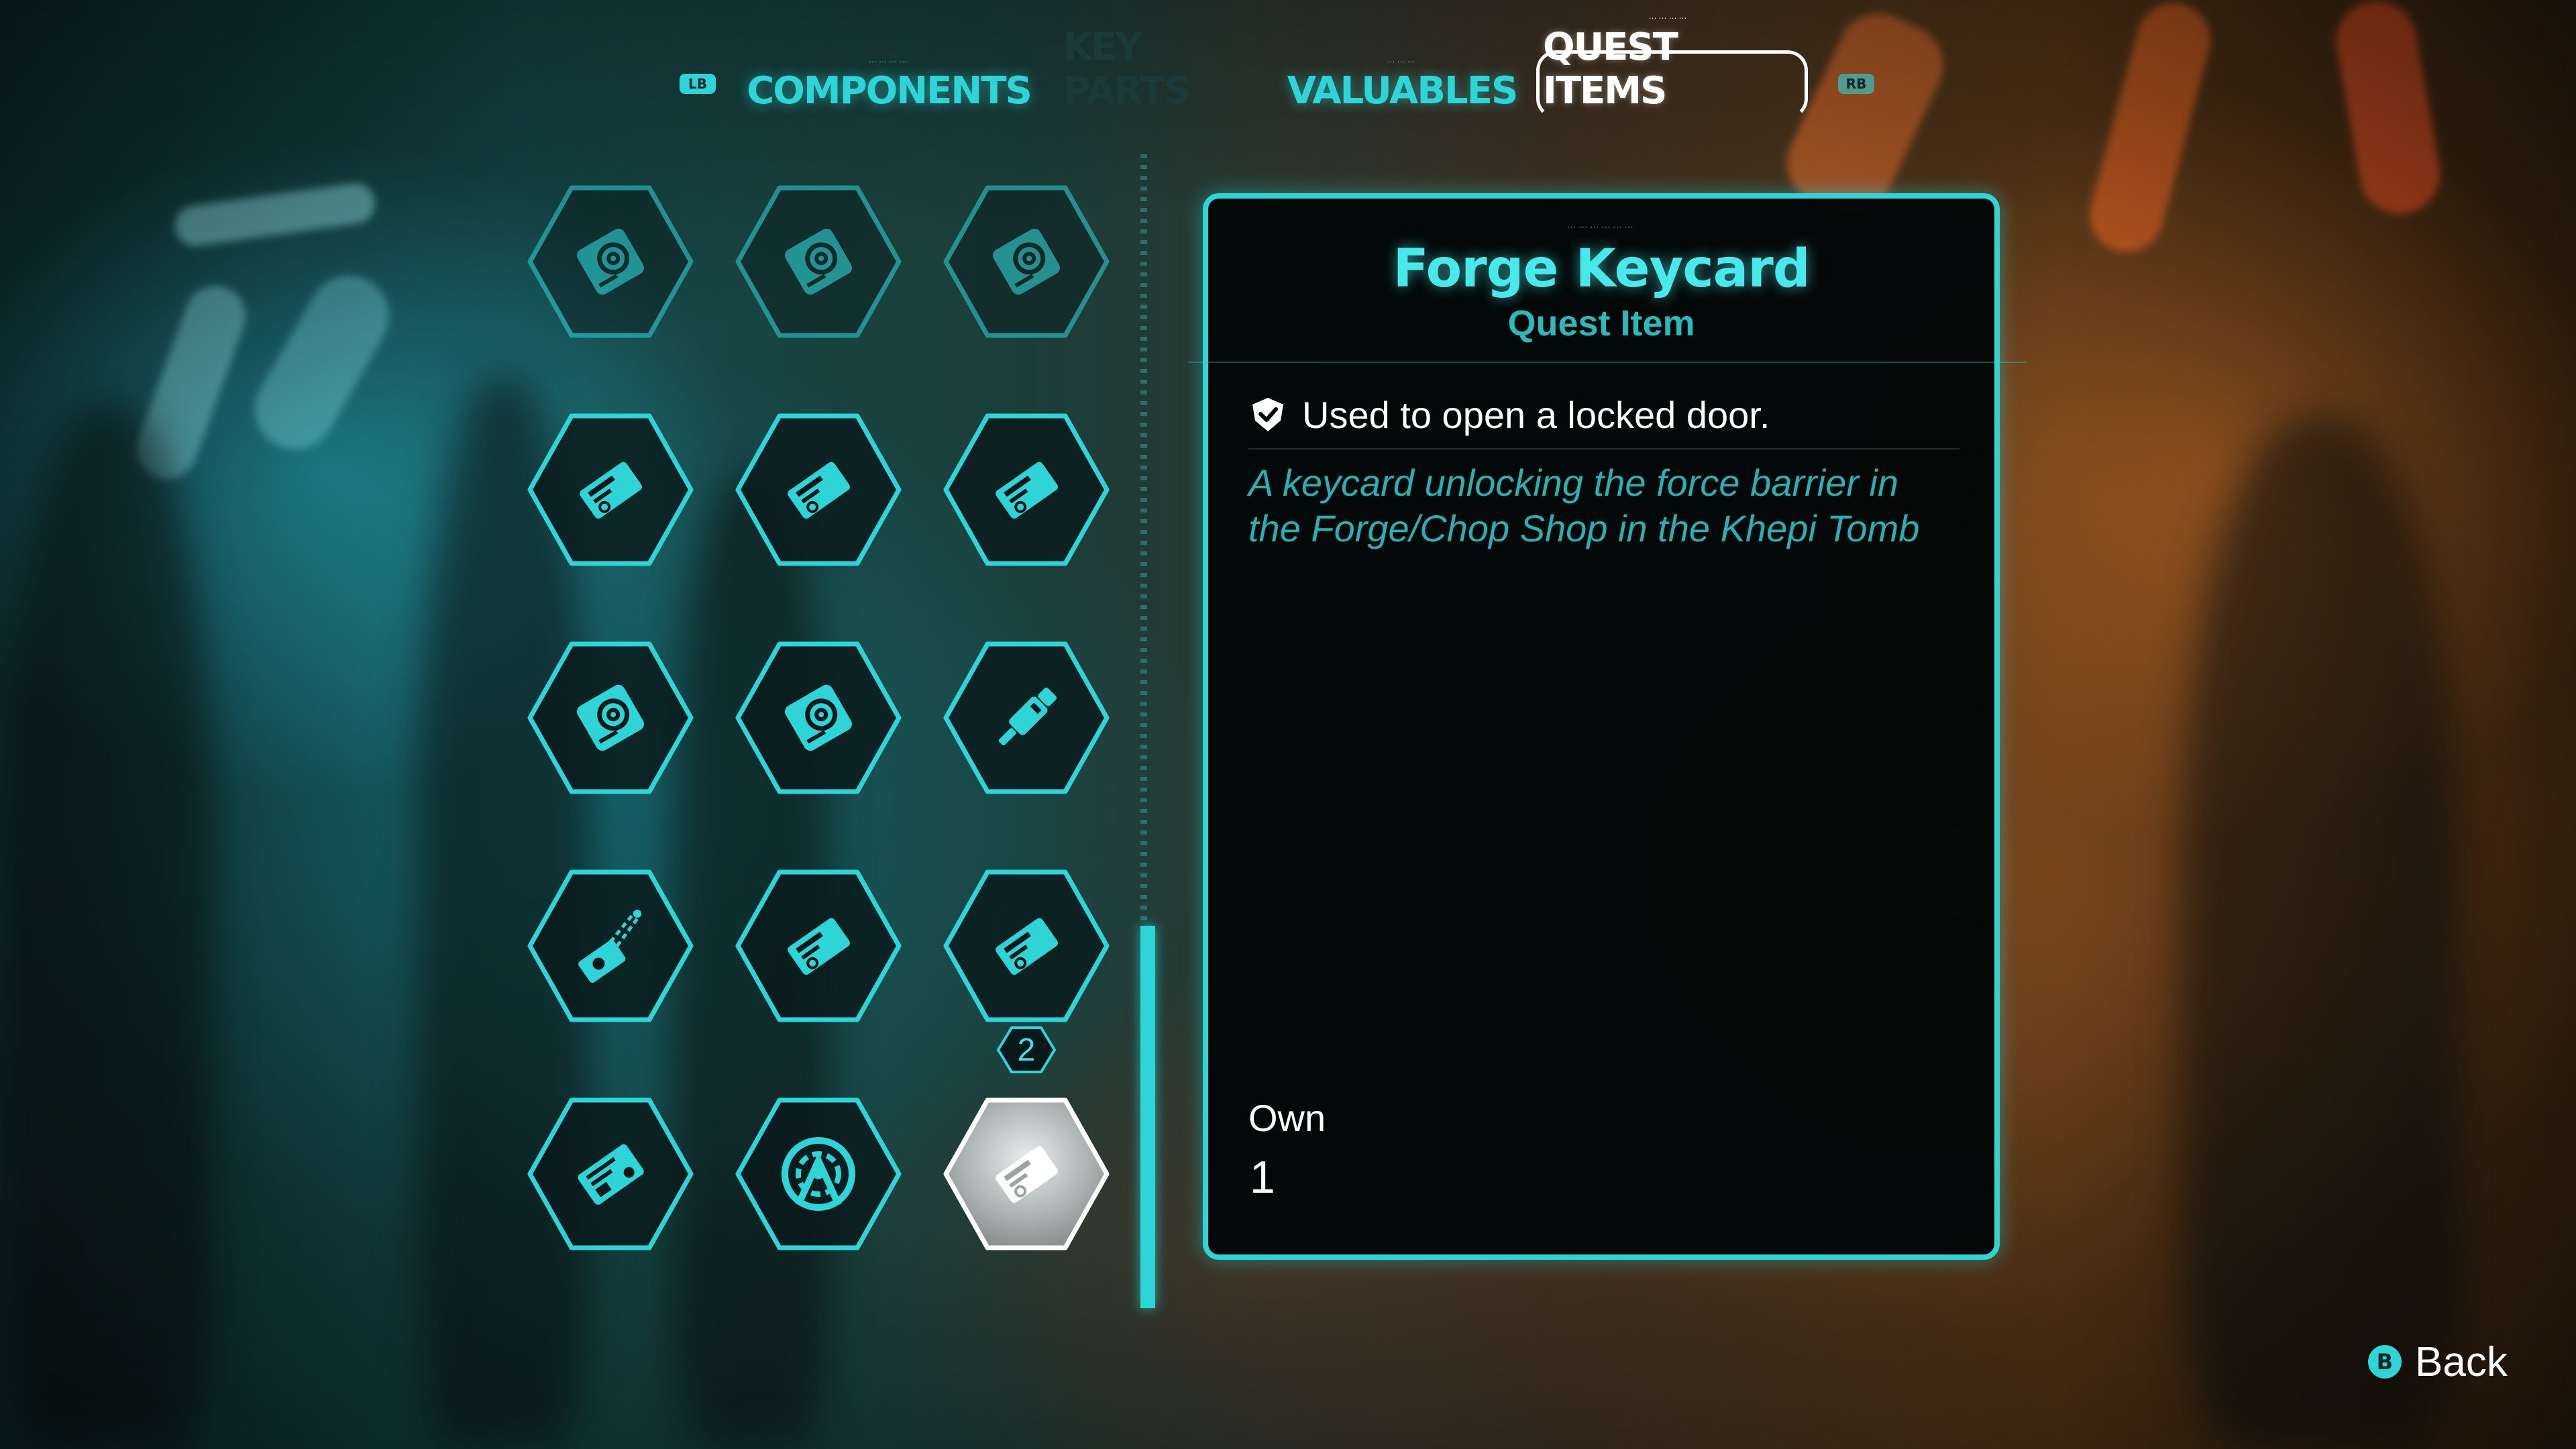 This screenshot has height=1449, width=2576. Describe the element at coordinates (2461, 1361) in the screenshot. I see `back-label: Back` at that location.